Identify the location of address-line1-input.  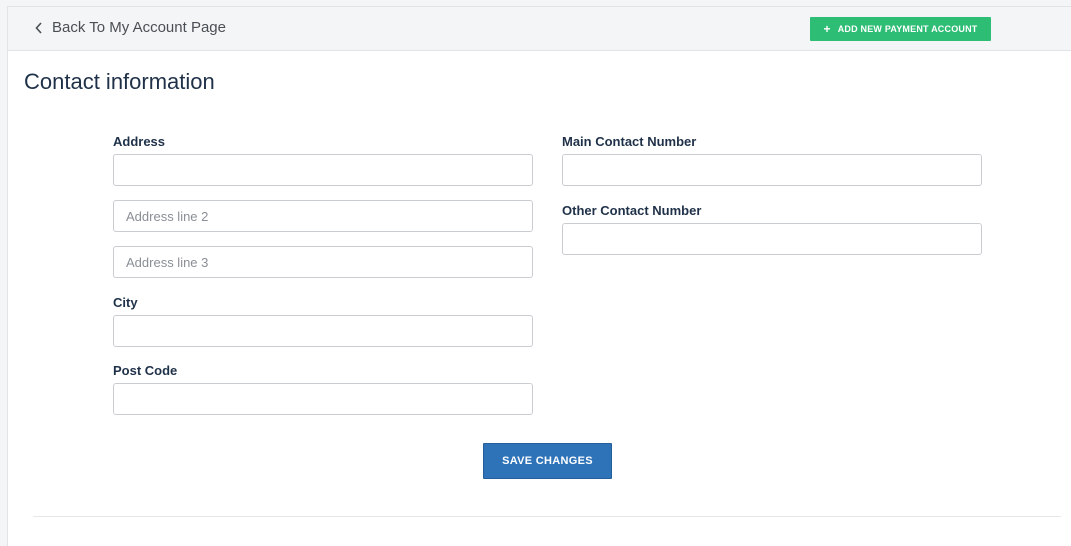
(323, 170).